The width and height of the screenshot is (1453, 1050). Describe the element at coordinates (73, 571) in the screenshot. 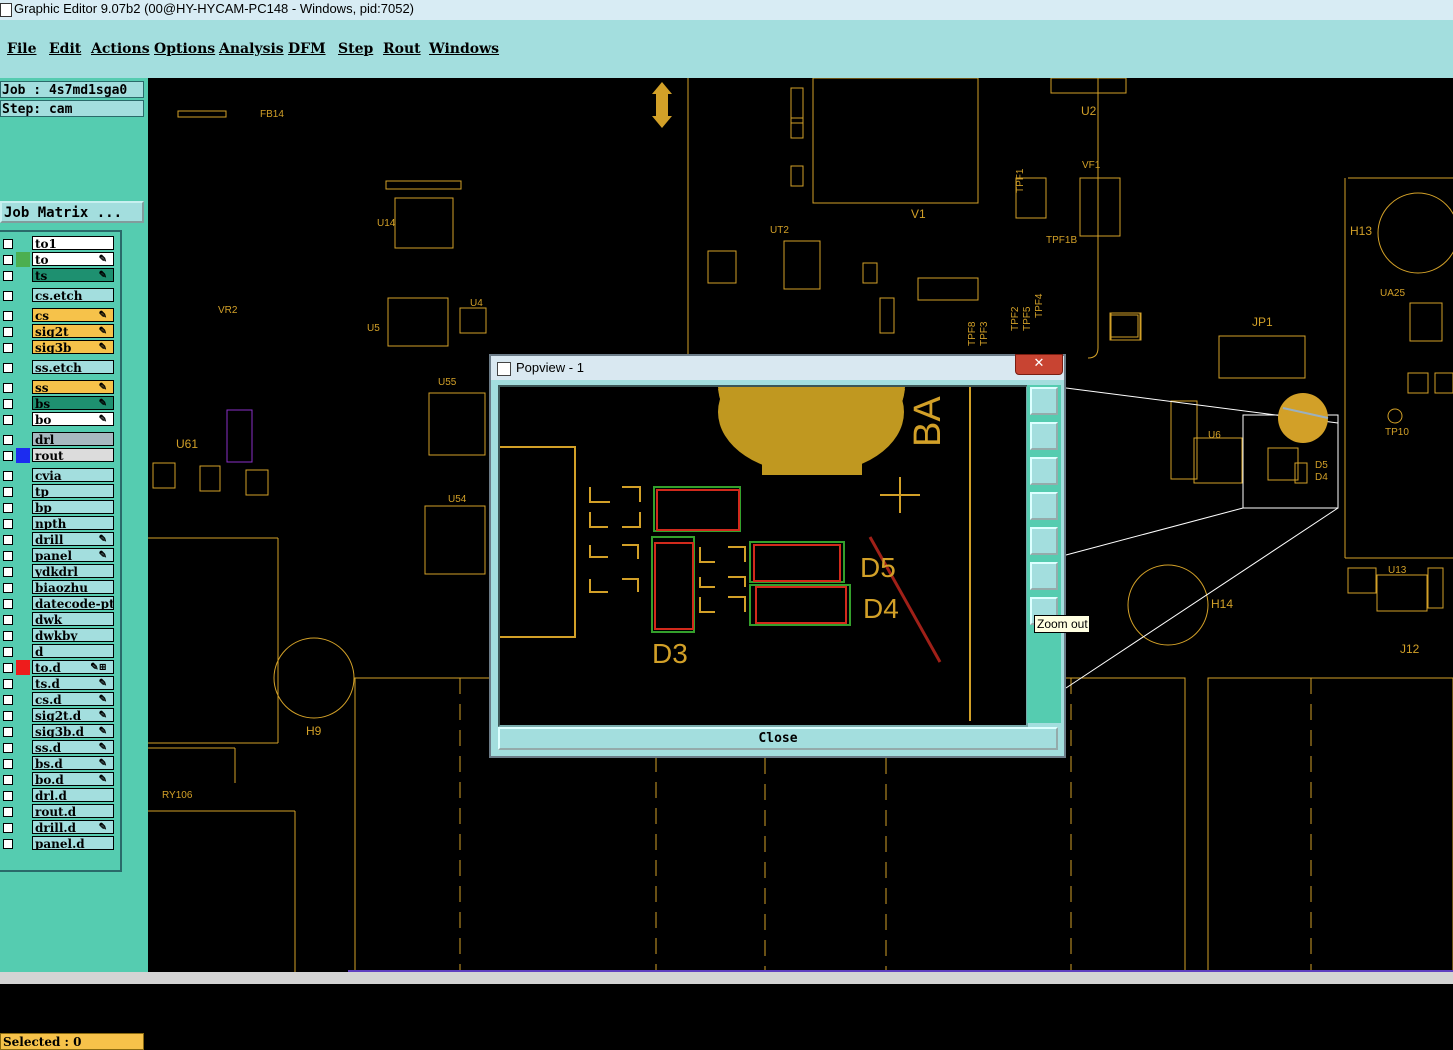

I see `layer-name: ydkdrl` at that location.